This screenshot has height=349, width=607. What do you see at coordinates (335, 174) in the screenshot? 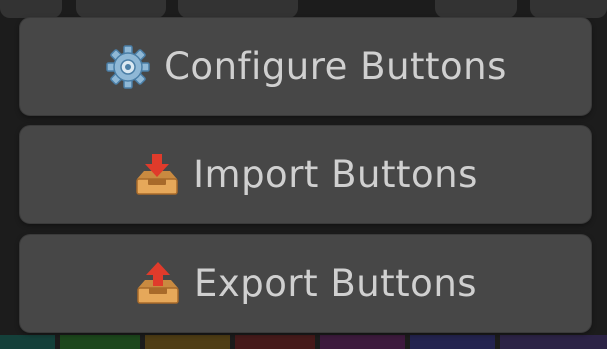
I see `import-buttons-label: Import Buttons` at bounding box center [335, 174].